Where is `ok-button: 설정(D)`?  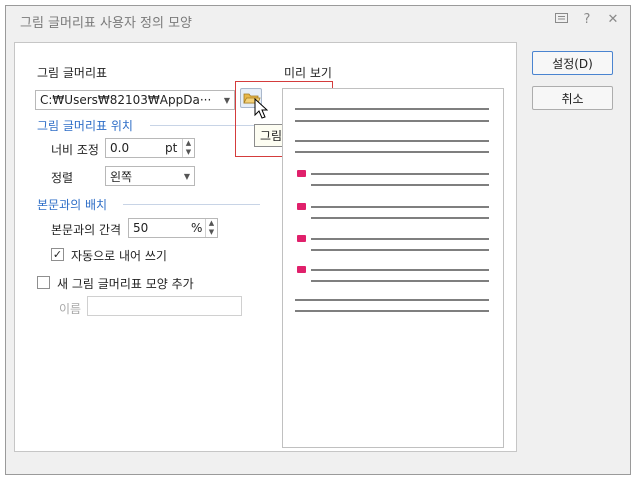
ok-button: 설정(D) is located at coordinates (572, 63).